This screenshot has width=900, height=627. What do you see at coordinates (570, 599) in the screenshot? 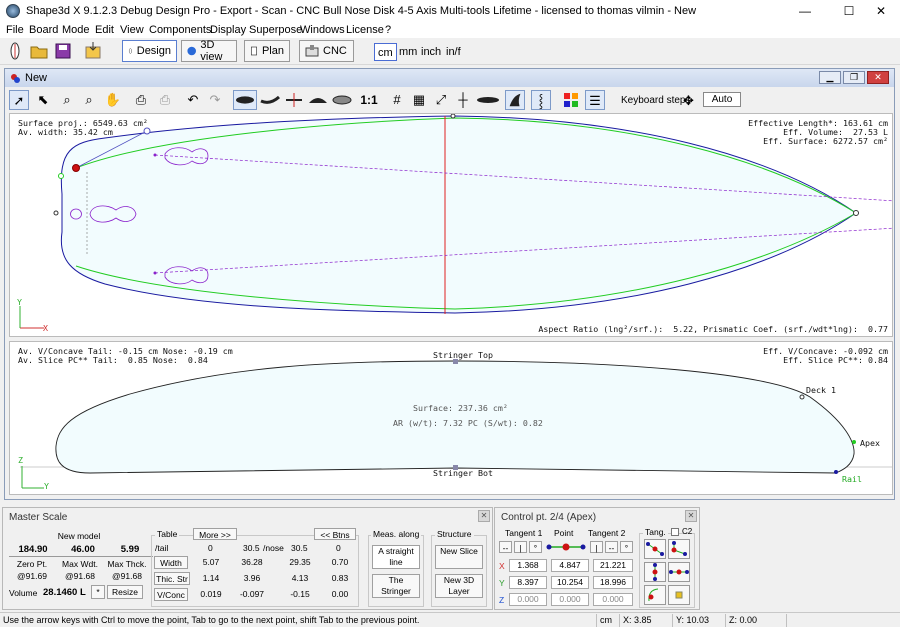
I see `z-point-input: 0.000` at bounding box center [570, 599].